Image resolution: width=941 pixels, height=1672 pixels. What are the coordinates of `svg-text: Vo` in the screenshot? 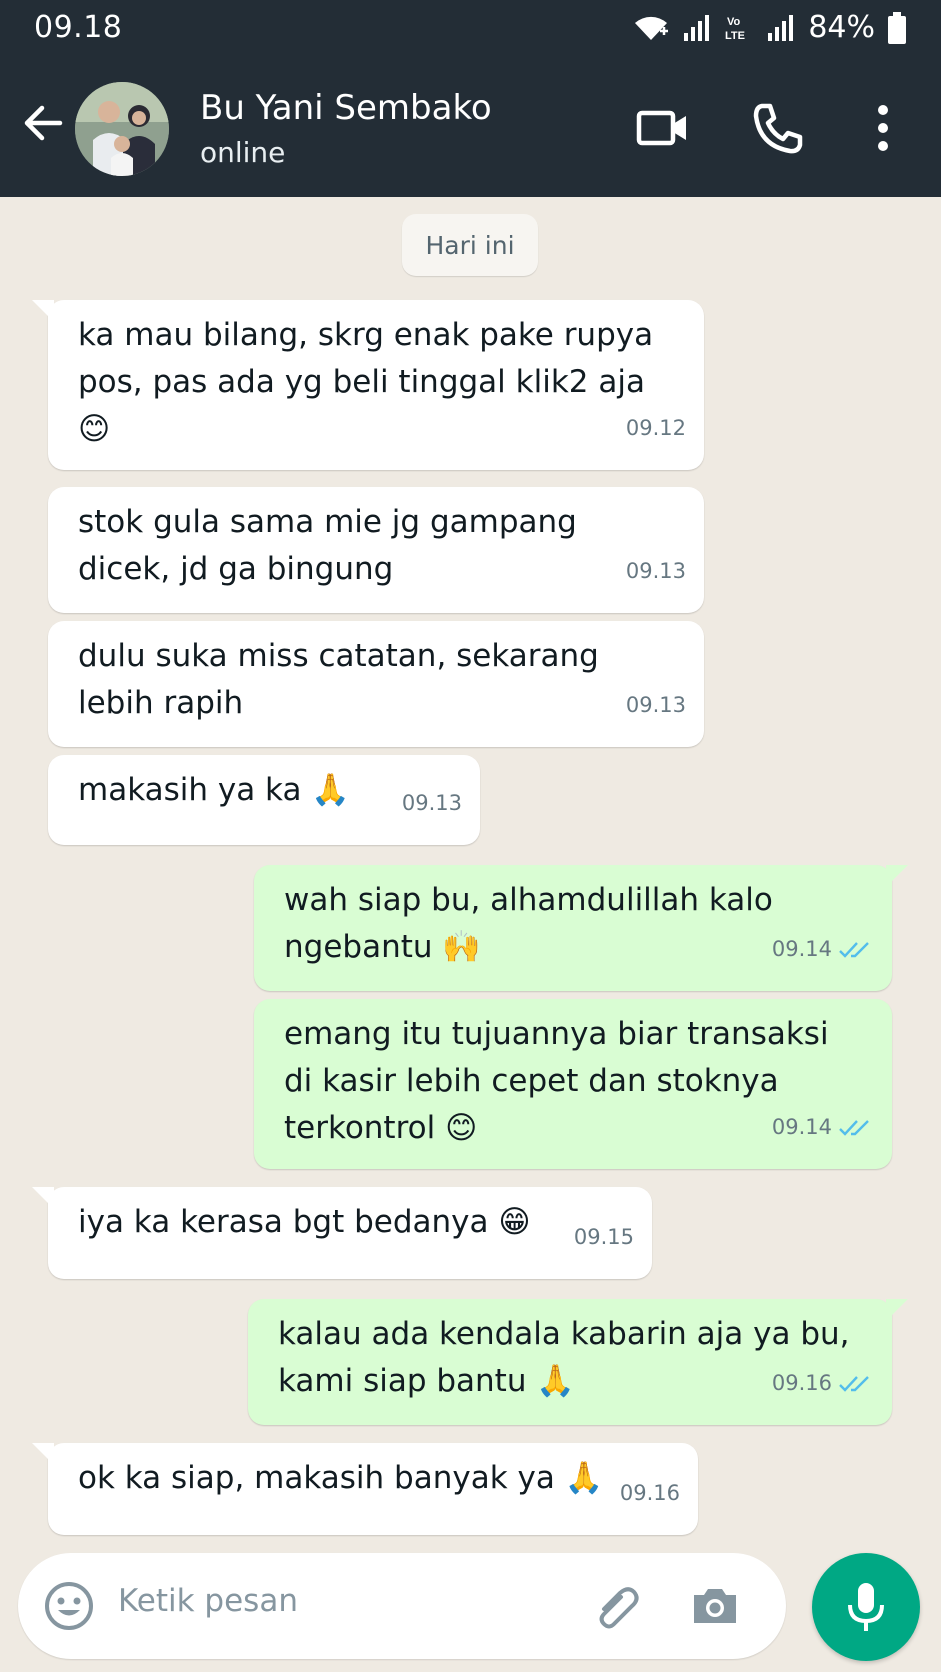 It's located at (734, 22).